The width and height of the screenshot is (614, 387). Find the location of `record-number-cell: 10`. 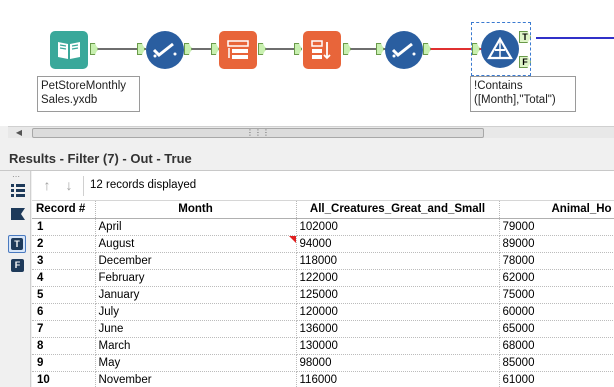

record-number-cell: 10 is located at coordinates (64, 379).